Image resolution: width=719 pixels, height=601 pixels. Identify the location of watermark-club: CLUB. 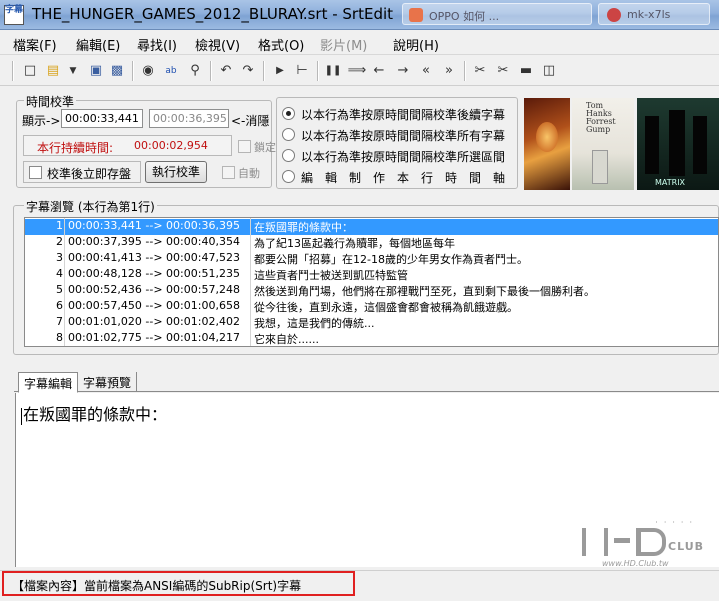
(686, 546).